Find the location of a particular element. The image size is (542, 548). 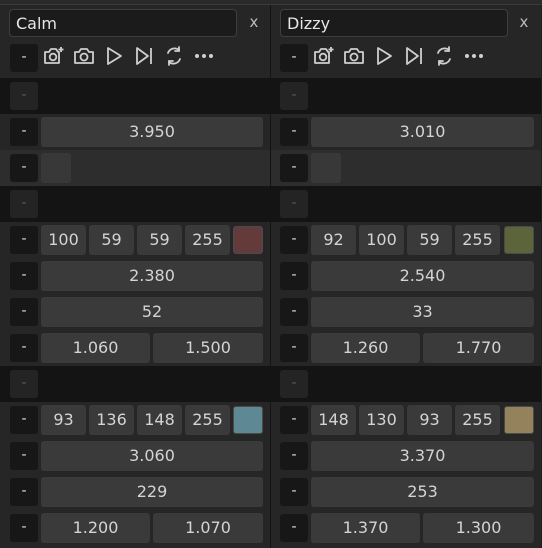

property-row: - 253 is located at coordinates (406, 492).